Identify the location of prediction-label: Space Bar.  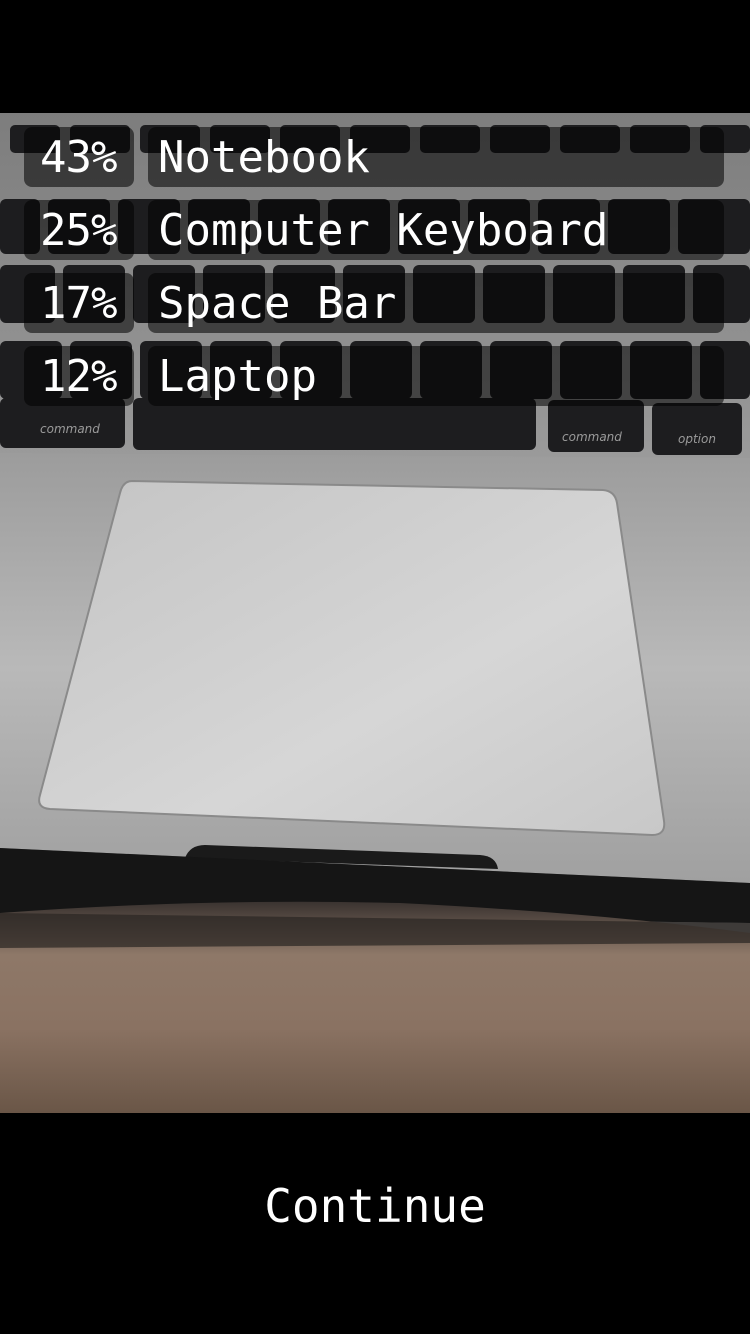
(277, 303).